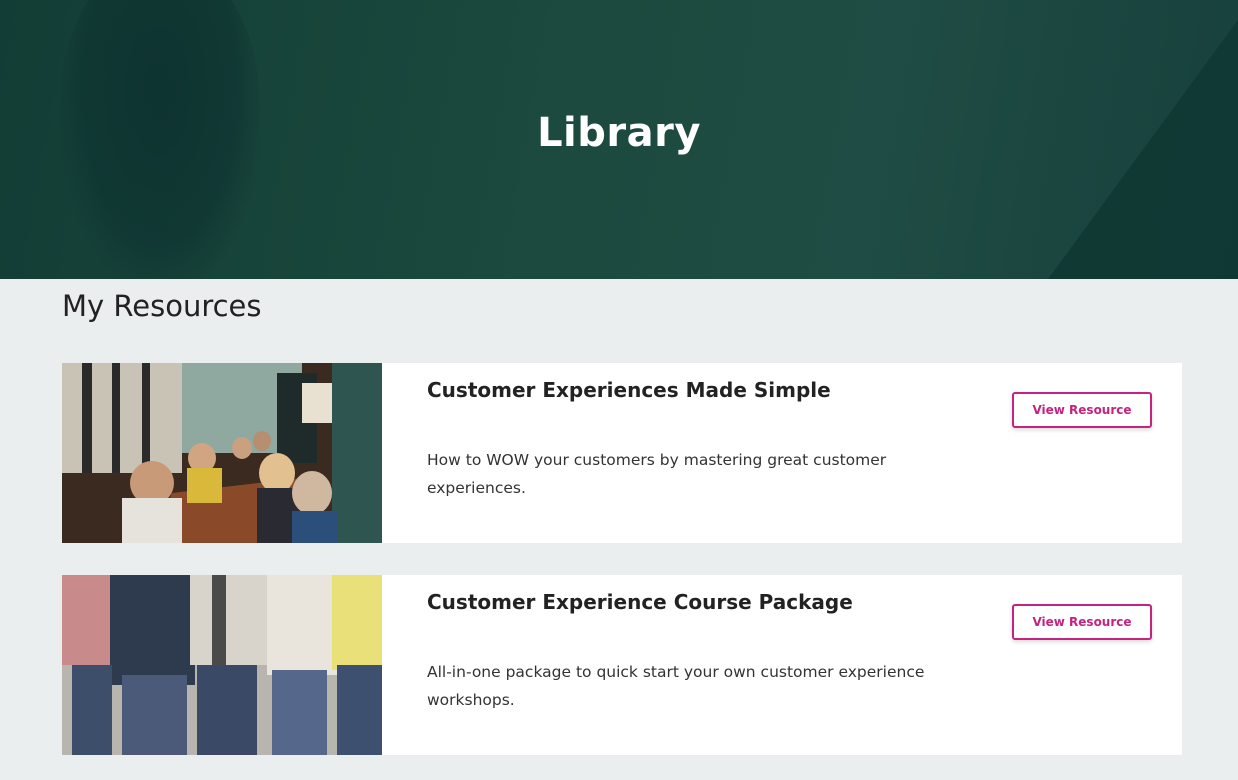 This screenshot has height=780, width=1238. Describe the element at coordinates (222, 665) in the screenshot. I see `resource-thumbnail-group` at that location.